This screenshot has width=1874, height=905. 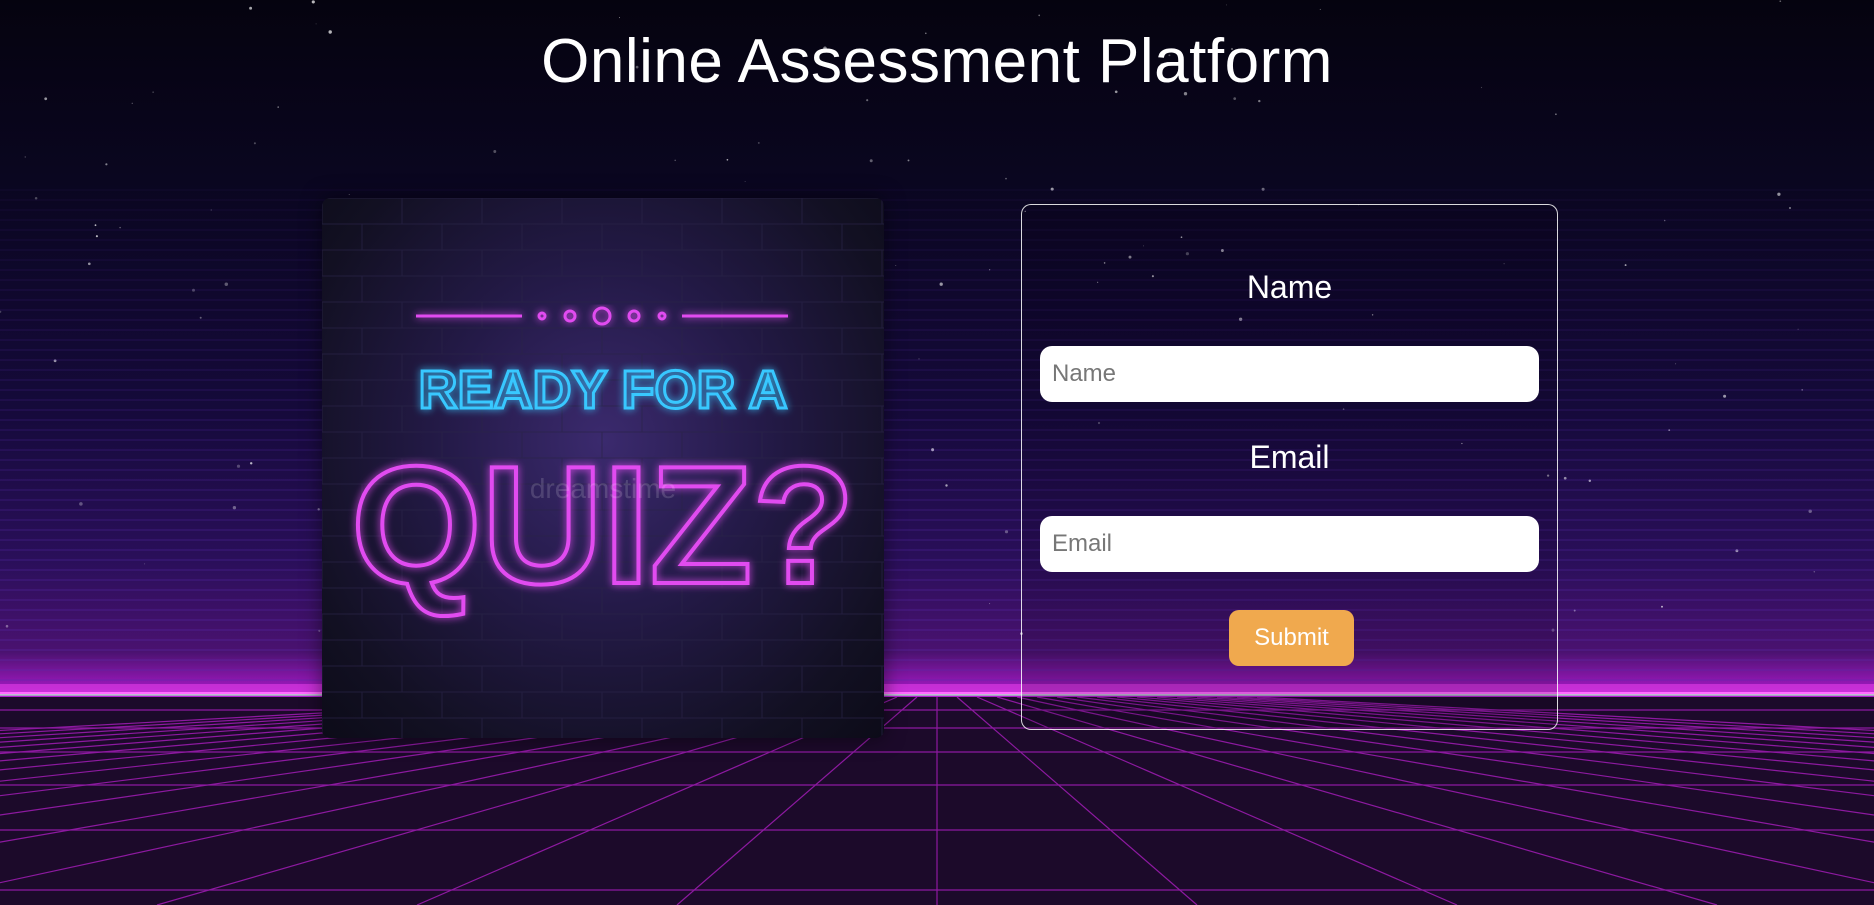 What do you see at coordinates (603, 488) in the screenshot?
I see `watermark-text: dreamstime` at bounding box center [603, 488].